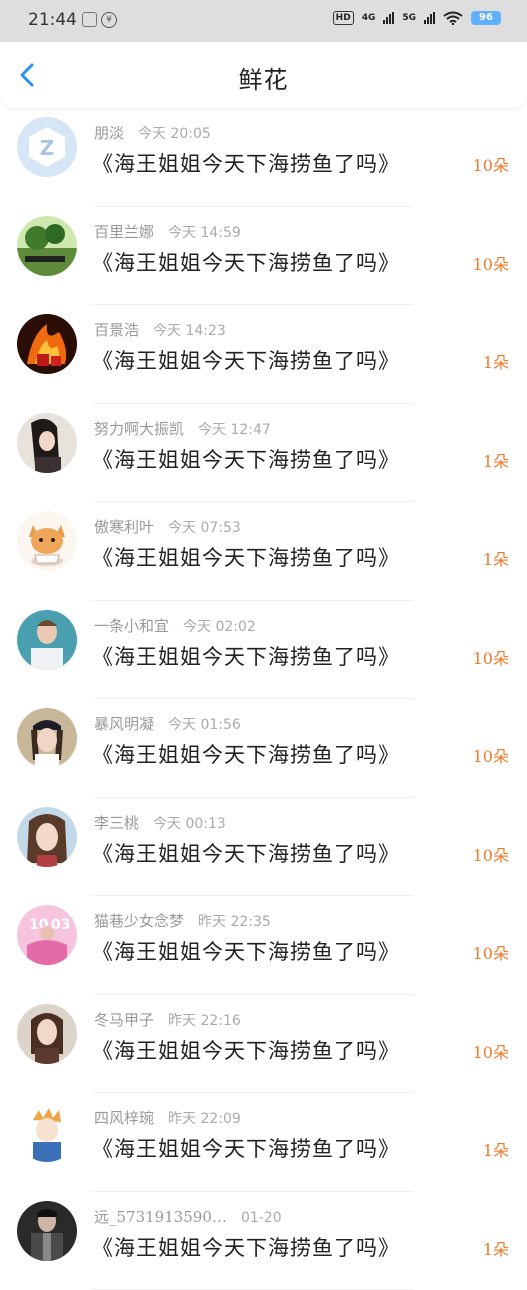  Describe the element at coordinates (139, 921) in the screenshot. I see `user-name: 猫巷少女念梦` at that location.